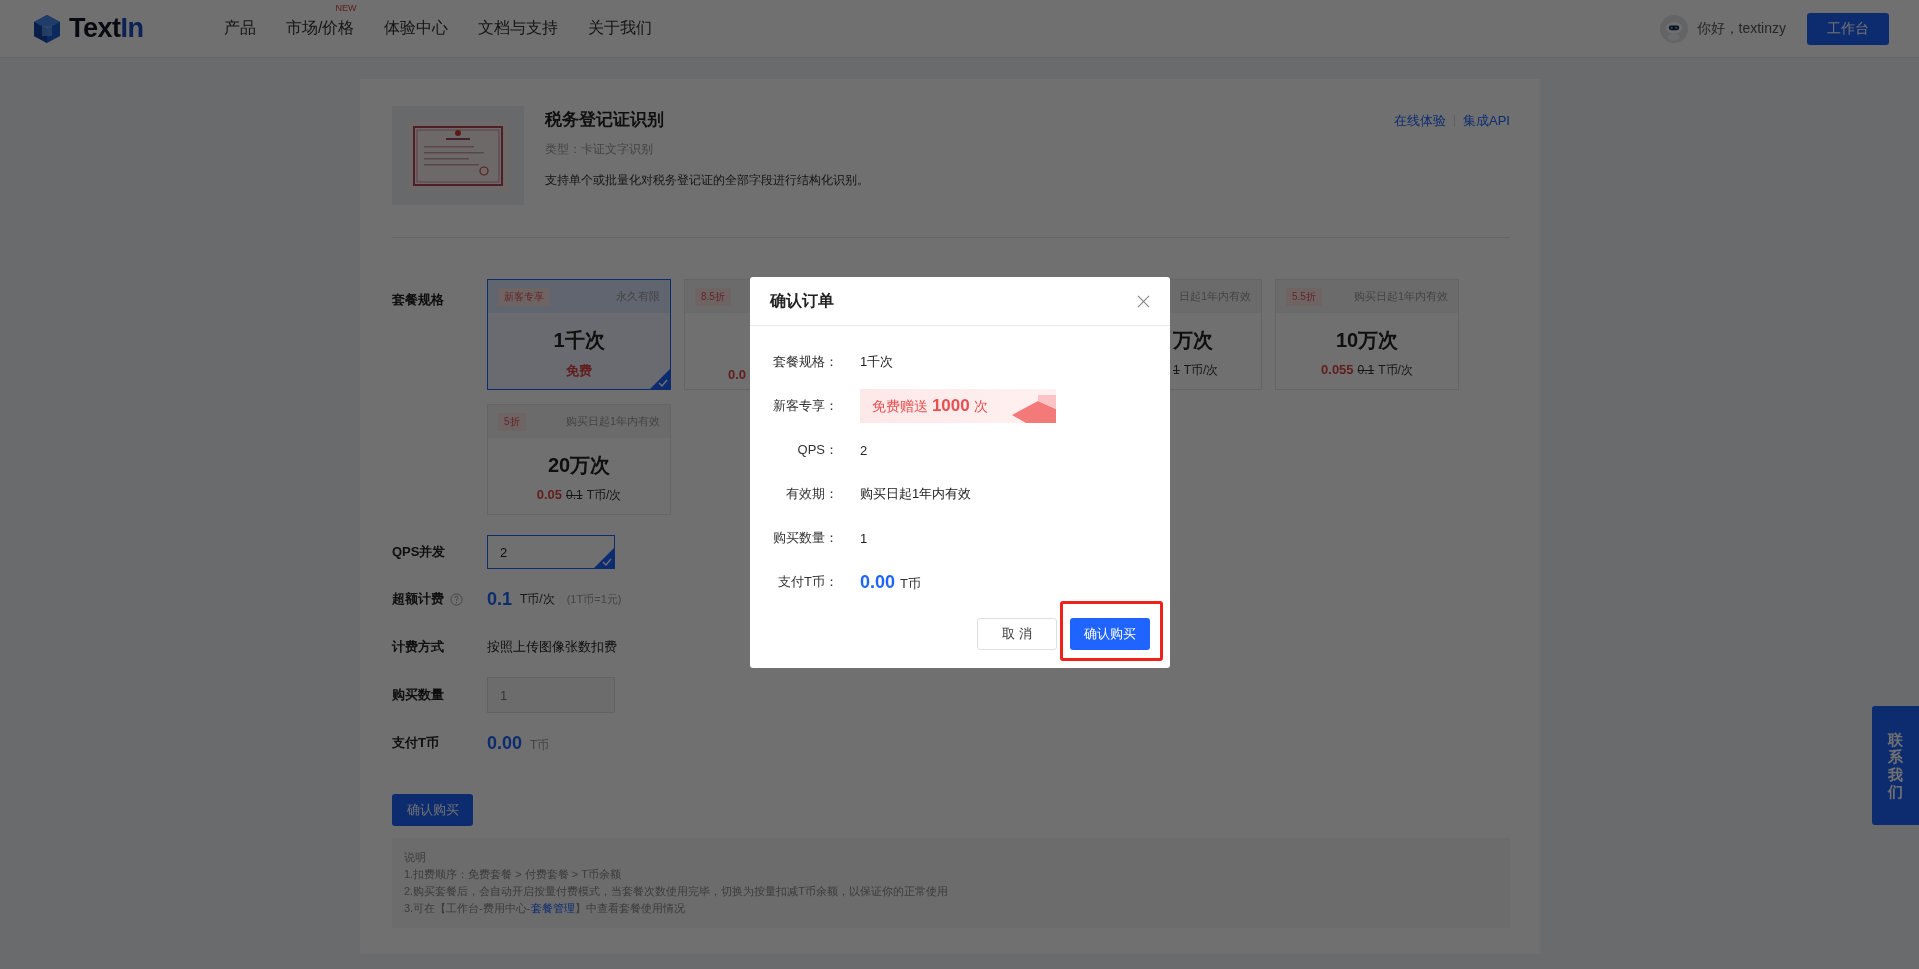 This screenshot has height=969, width=1919. What do you see at coordinates (811, 494) in the screenshot?
I see `order-label: 有效期：` at bounding box center [811, 494].